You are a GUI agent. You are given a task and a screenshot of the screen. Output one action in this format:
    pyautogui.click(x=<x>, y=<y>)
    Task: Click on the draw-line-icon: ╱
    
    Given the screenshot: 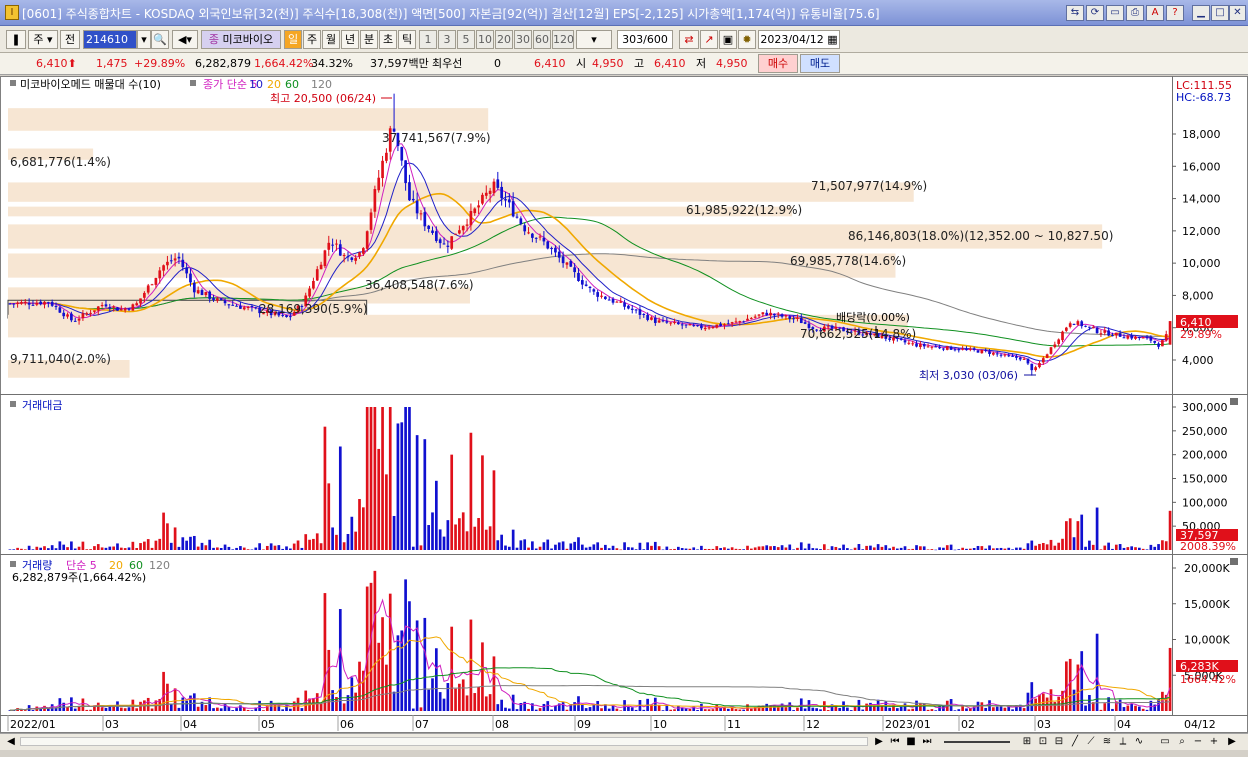 What is the action you would take?
    pyautogui.click(x=1075, y=742)
    